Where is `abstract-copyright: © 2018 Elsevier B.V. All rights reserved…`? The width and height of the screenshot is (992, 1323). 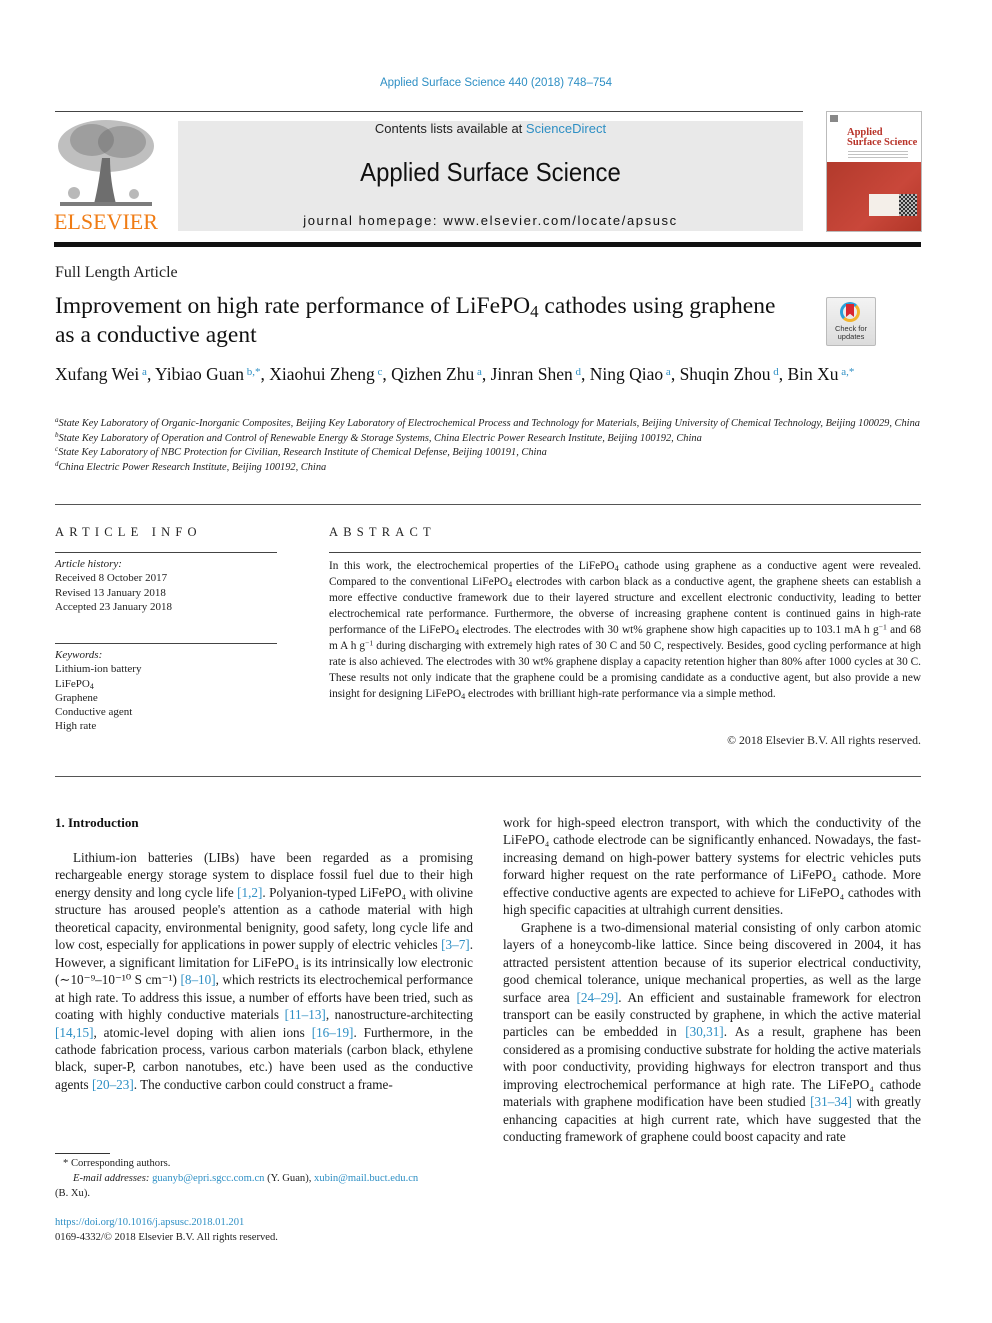
abstract-copyright: © 2018 Elsevier B.V. All rights reserved… is located at coordinates (824, 740).